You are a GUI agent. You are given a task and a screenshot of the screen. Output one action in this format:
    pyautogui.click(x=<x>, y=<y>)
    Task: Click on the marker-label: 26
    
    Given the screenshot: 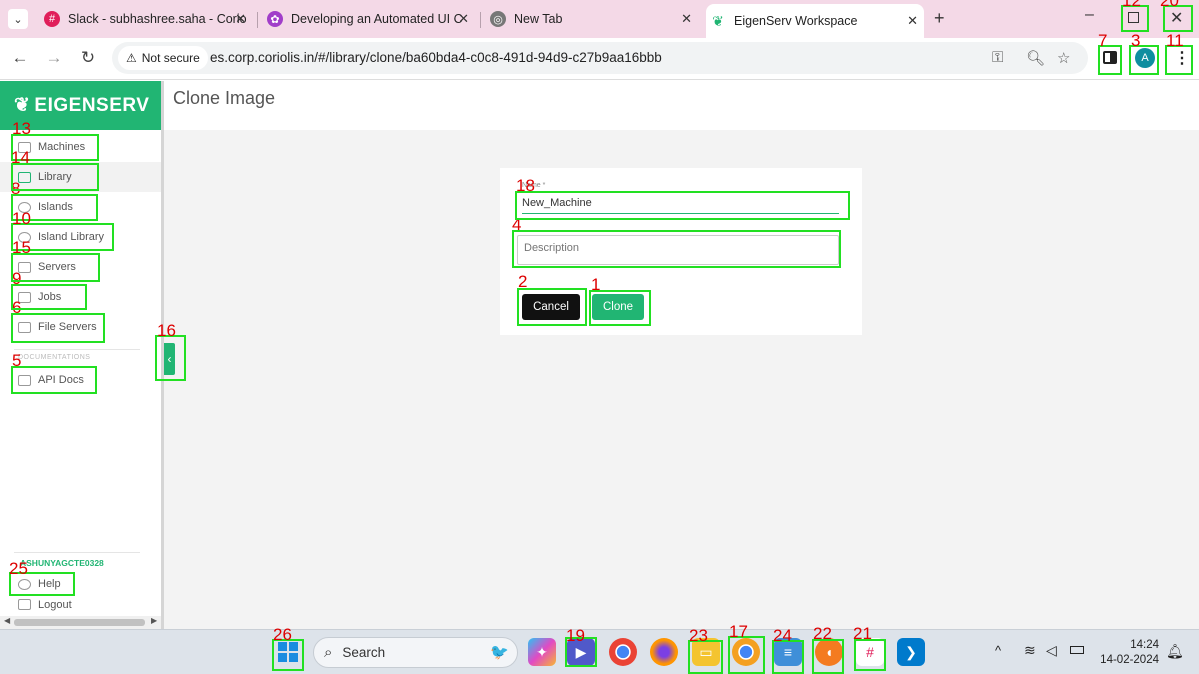 What is the action you would take?
    pyautogui.click(x=282, y=634)
    